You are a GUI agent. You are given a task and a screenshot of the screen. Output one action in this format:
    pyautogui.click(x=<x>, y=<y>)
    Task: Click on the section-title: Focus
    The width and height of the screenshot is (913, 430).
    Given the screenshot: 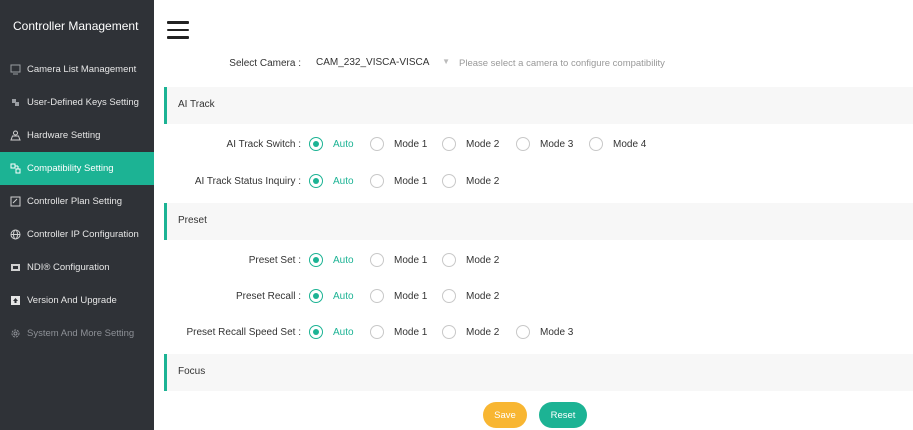 What is the action you would take?
    pyautogui.click(x=192, y=371)
    